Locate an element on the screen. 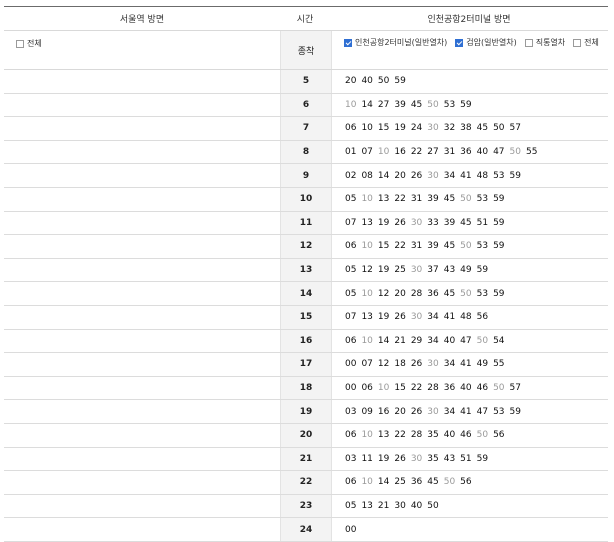  minute-express: 10 is located at coordinates (383, 152).